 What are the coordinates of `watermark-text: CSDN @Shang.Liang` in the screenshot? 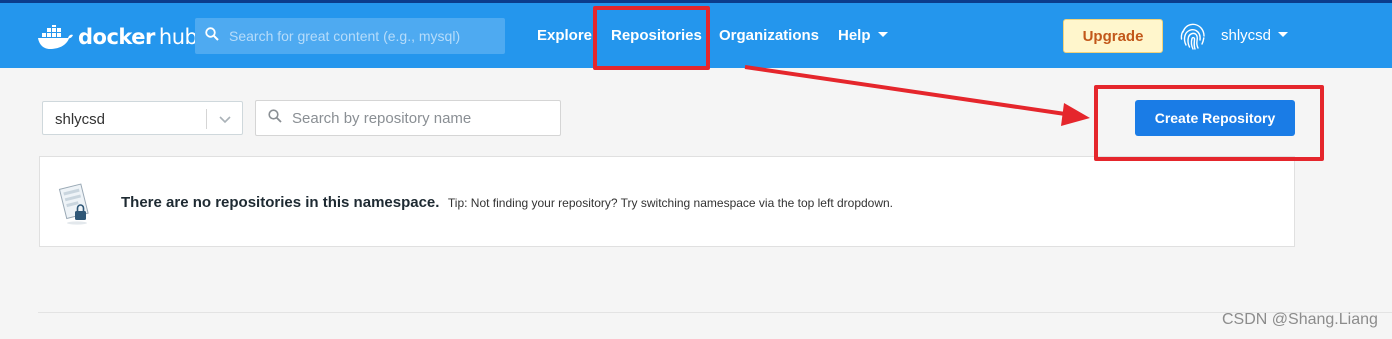 It's located at (1300, 319).